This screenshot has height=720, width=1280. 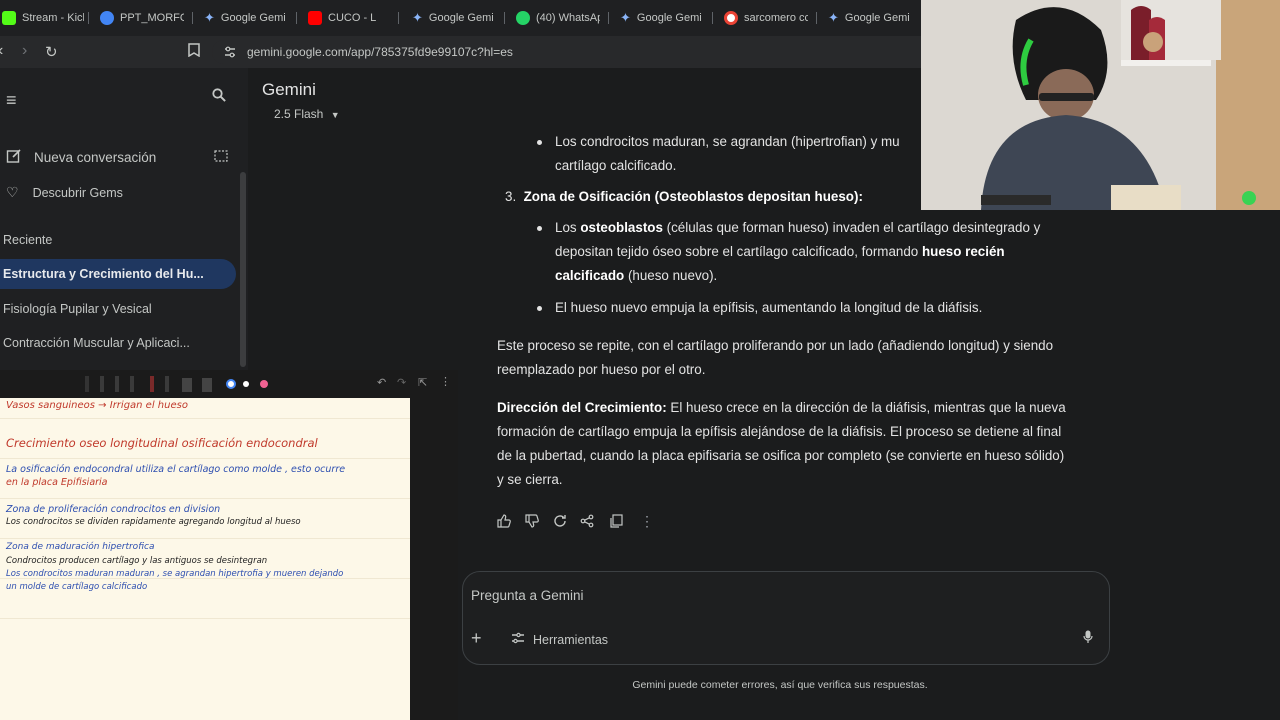 What do you see at coordinates (307, 114) in the screenshot?
I see `model-selector: 2.5 Flash ▼` at bounding box center [307, 114].